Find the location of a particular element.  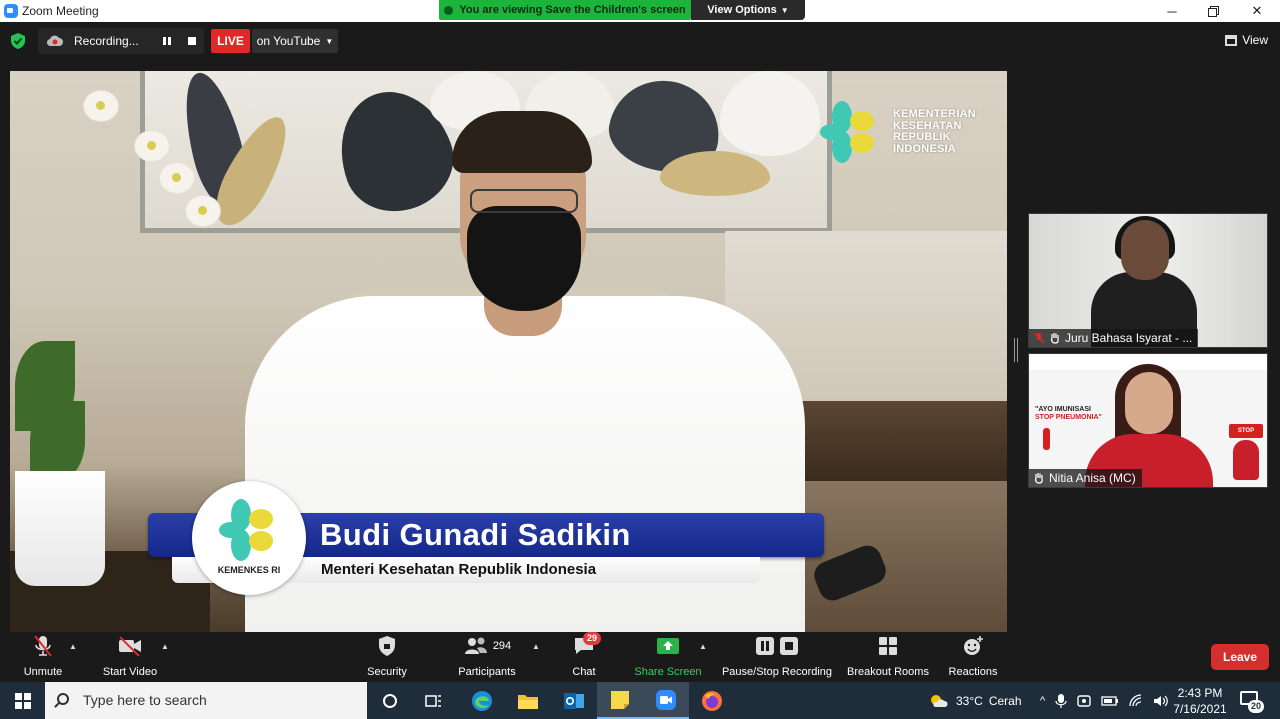

pause-recording-icon is located at coordinates (167, 41).